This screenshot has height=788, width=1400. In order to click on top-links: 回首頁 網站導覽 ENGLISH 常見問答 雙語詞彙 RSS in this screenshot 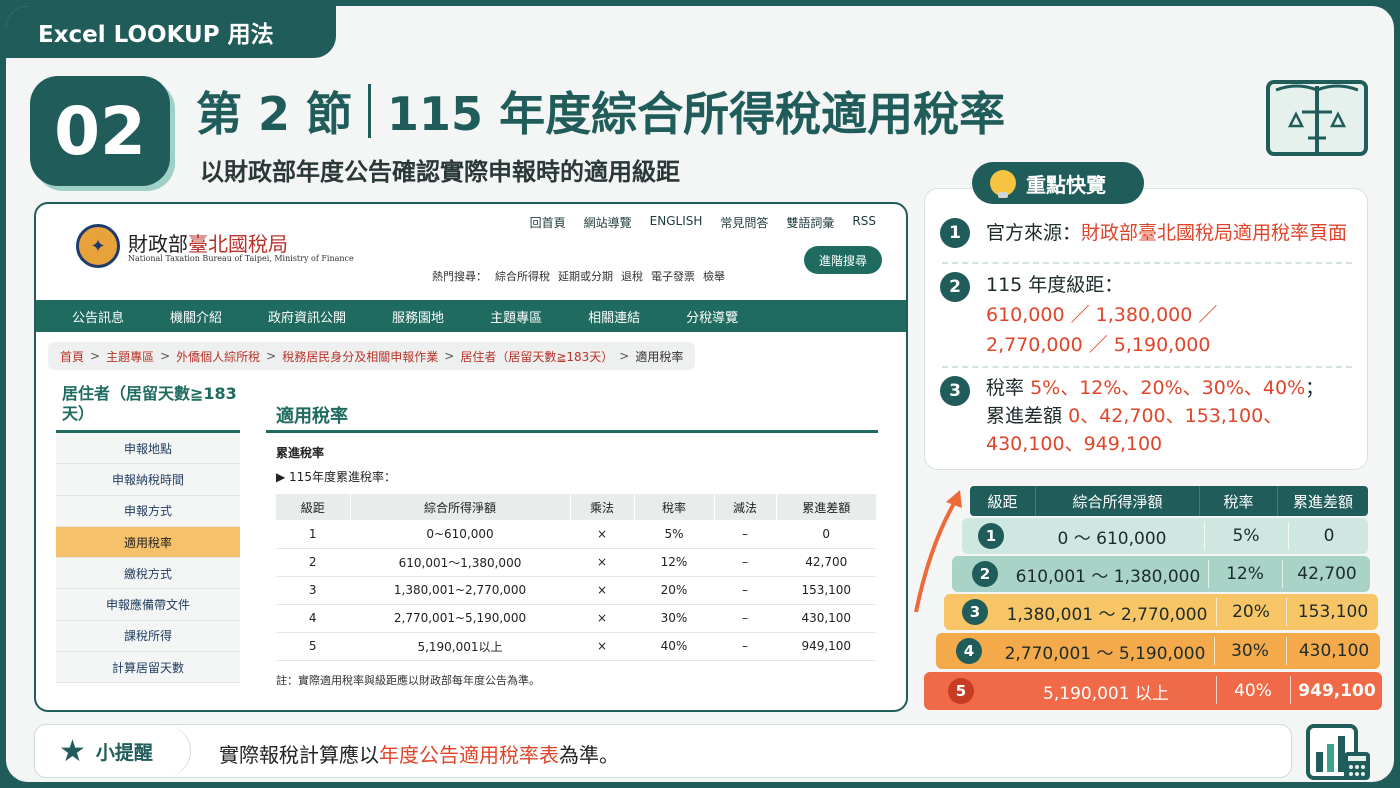, I will do `click(703, 222)`.